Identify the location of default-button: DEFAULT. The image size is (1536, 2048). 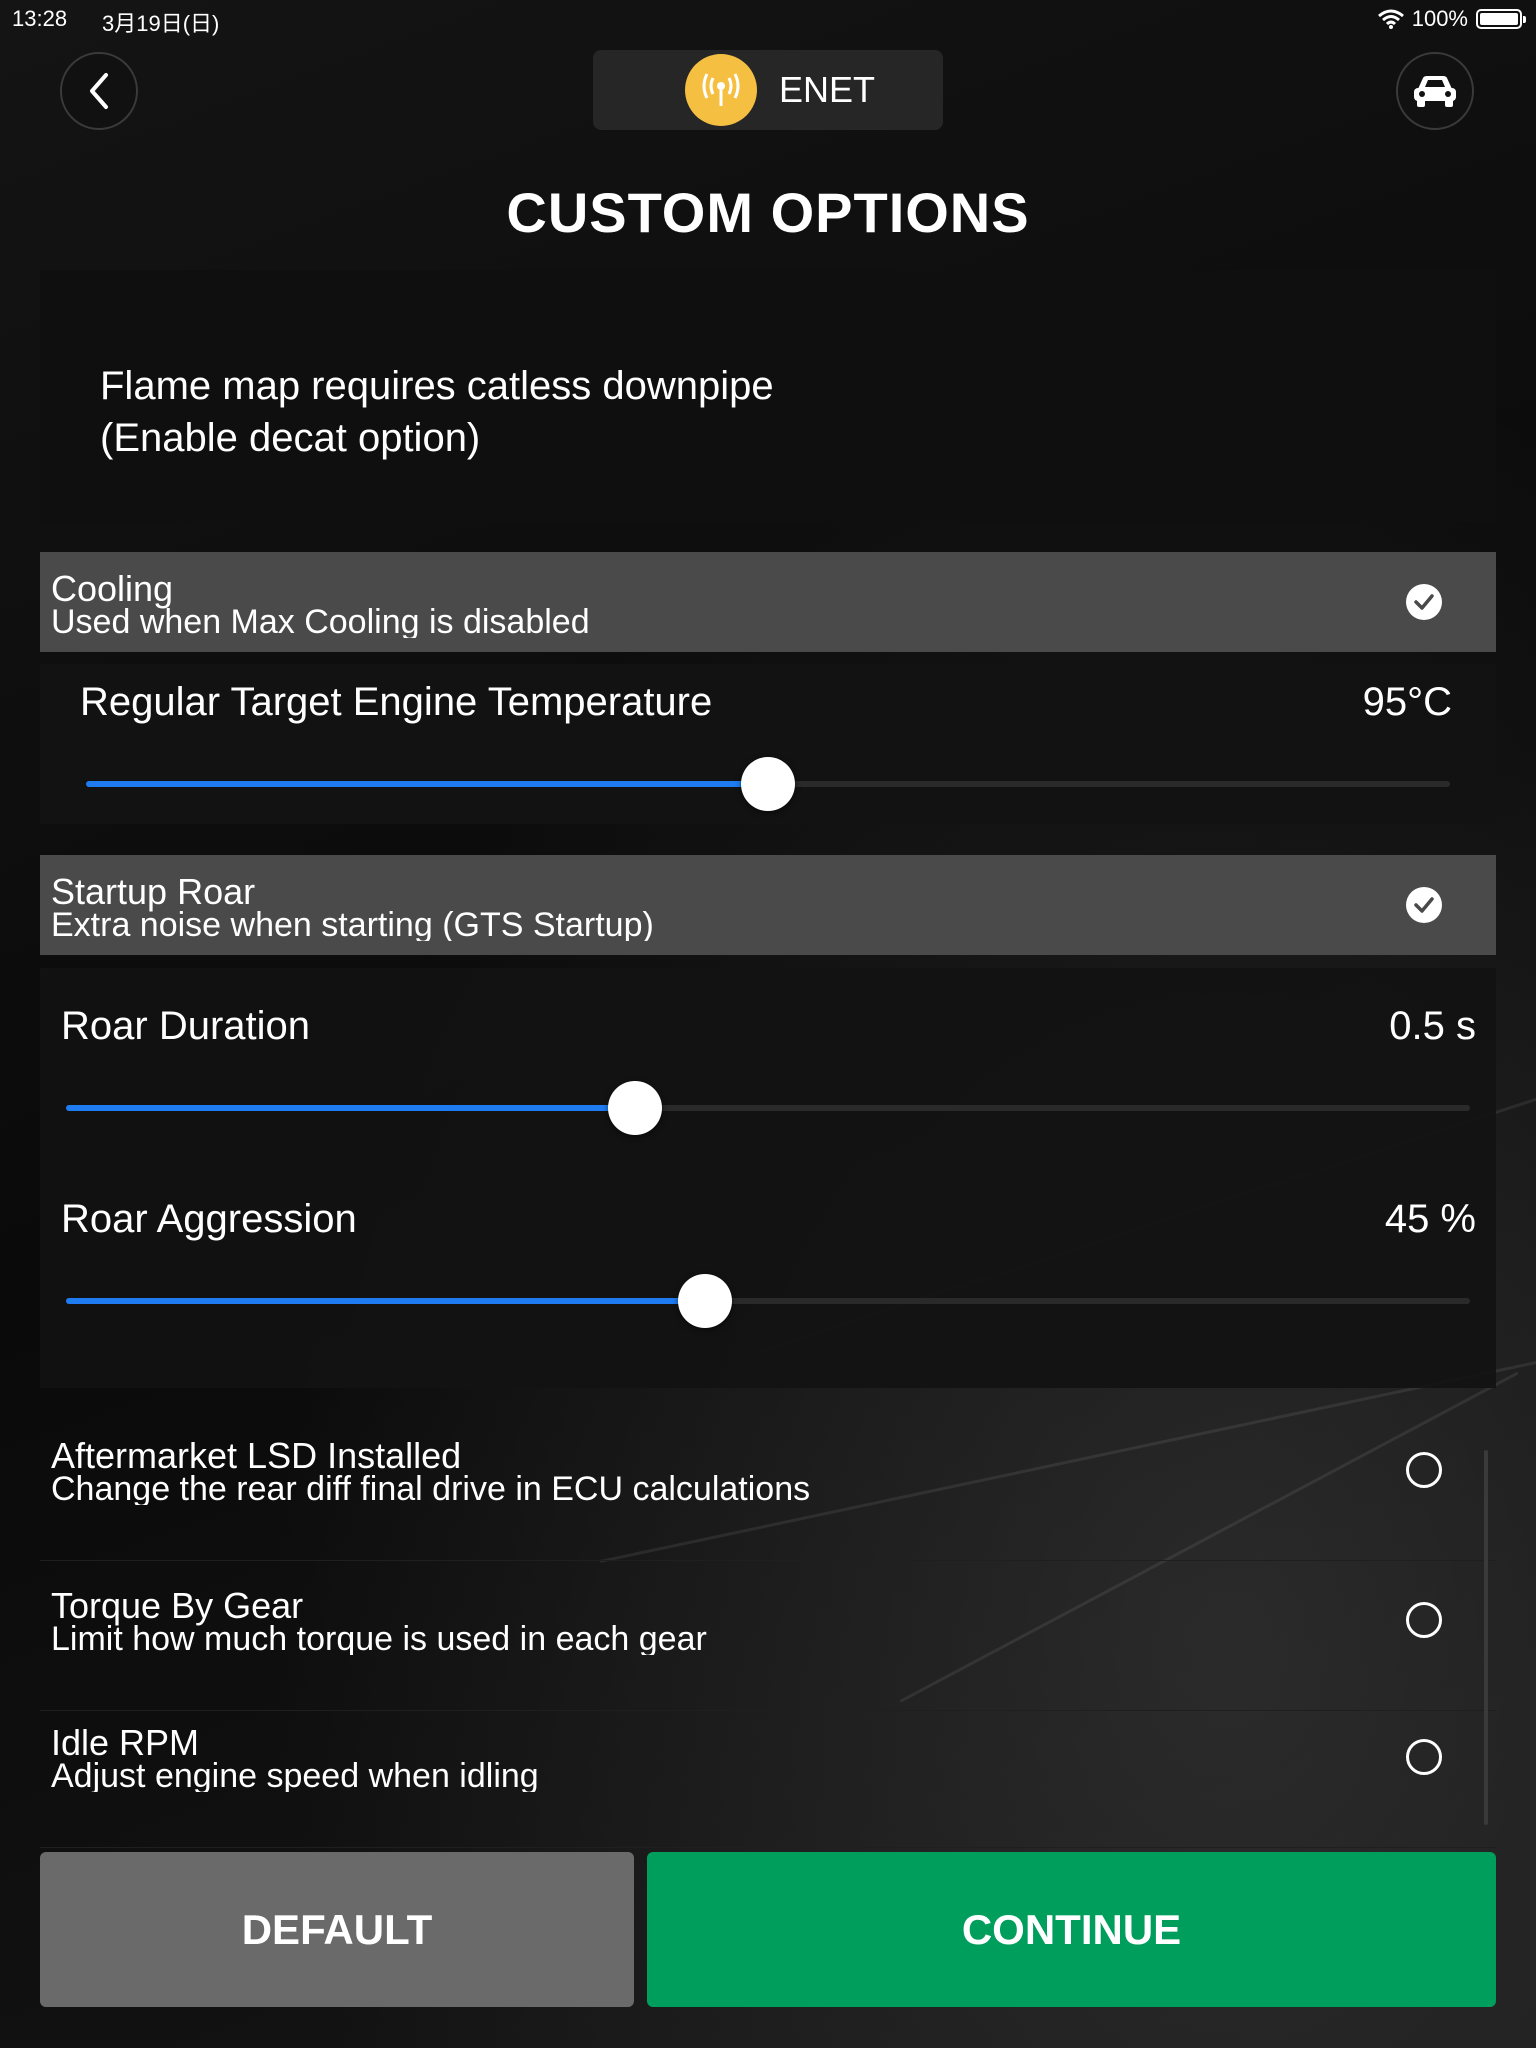
(337, 1929).